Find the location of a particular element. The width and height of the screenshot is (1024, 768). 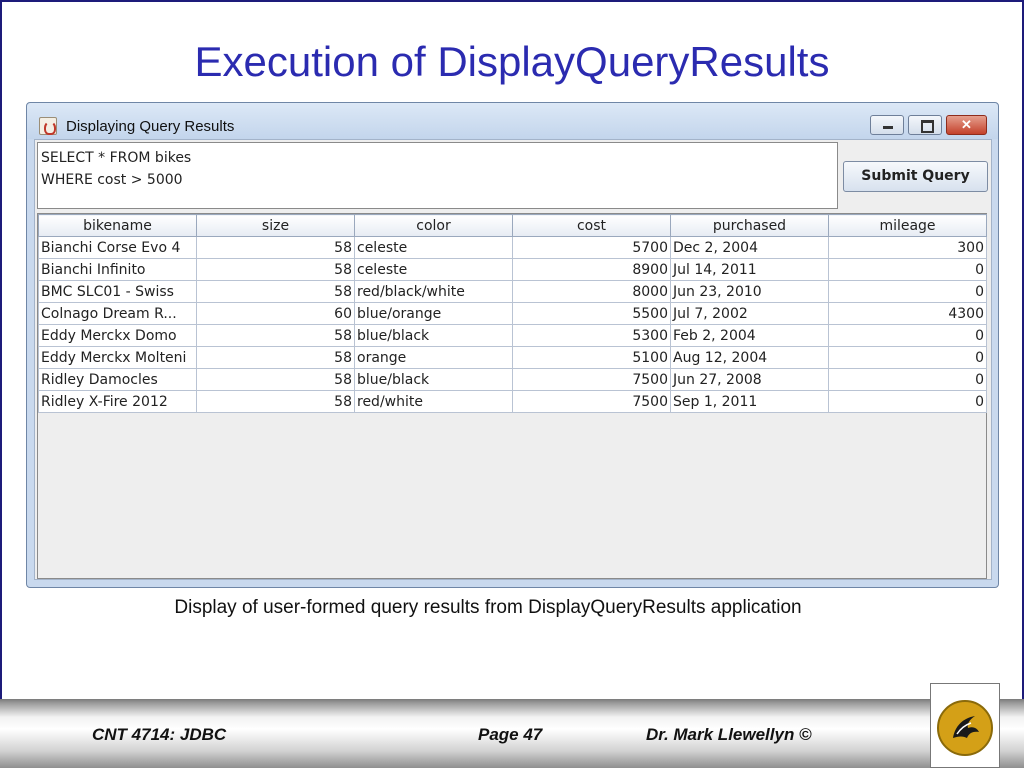

query-textarea: SELECT * FROM bikes WHERE cost > 5000 is located at coordinates (437, 175).